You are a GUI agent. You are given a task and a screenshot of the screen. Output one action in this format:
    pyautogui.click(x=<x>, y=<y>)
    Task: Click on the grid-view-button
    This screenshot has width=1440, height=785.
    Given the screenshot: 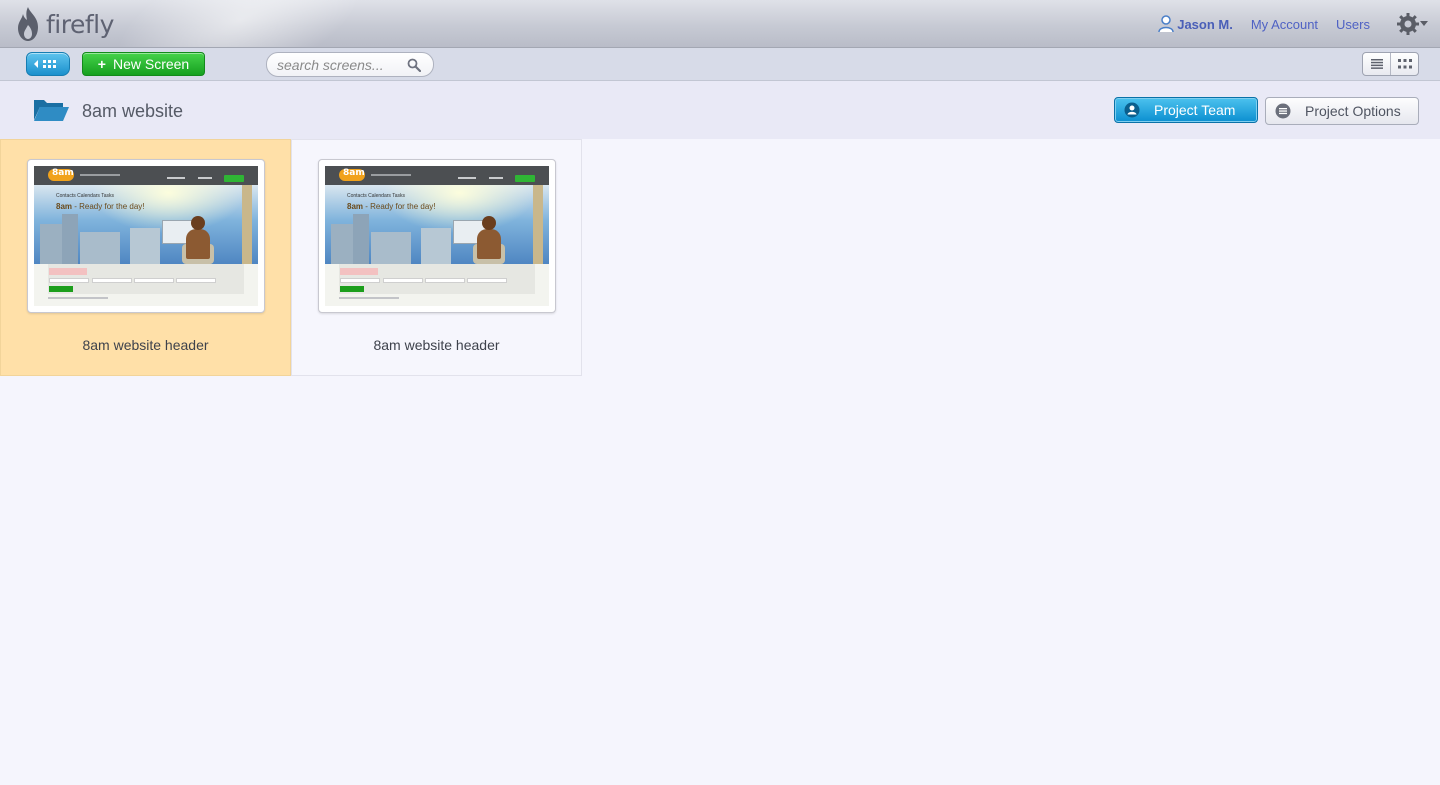 What is the action you would take?
    pyautogui.click(x=1404, y=64)
    